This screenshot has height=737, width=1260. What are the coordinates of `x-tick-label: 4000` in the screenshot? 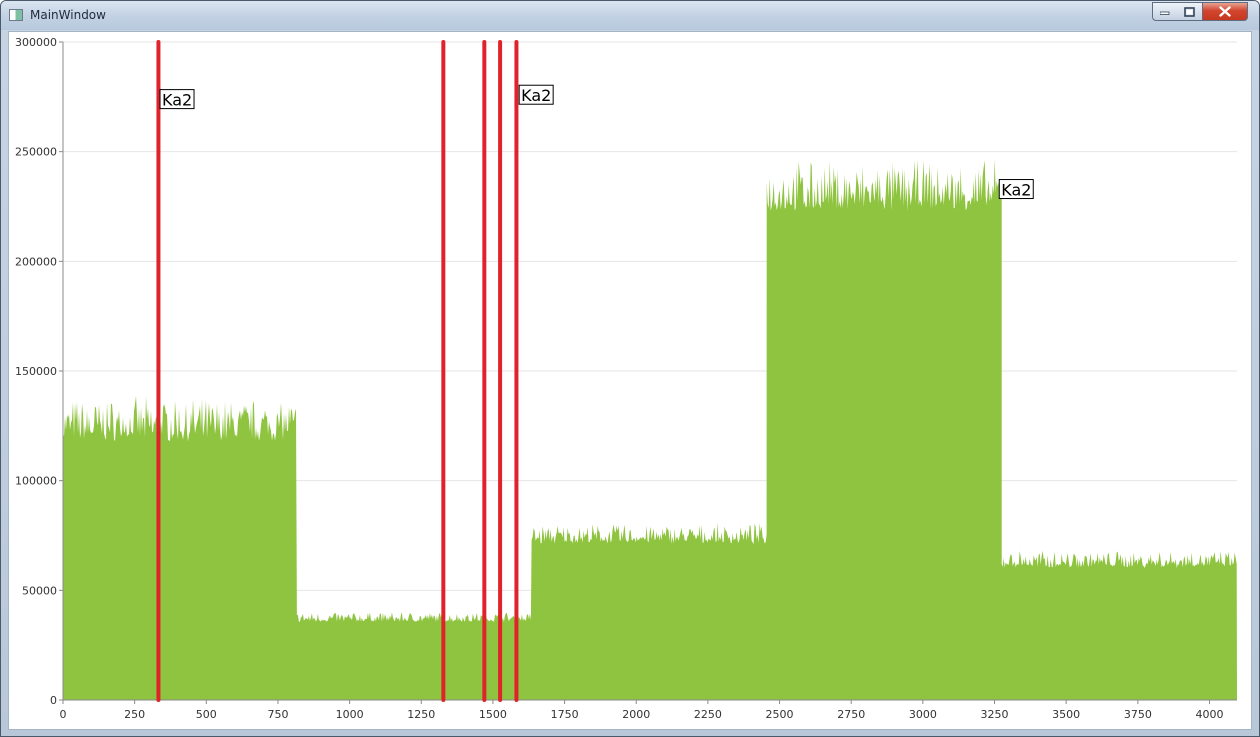 It's located at (1209, 714).